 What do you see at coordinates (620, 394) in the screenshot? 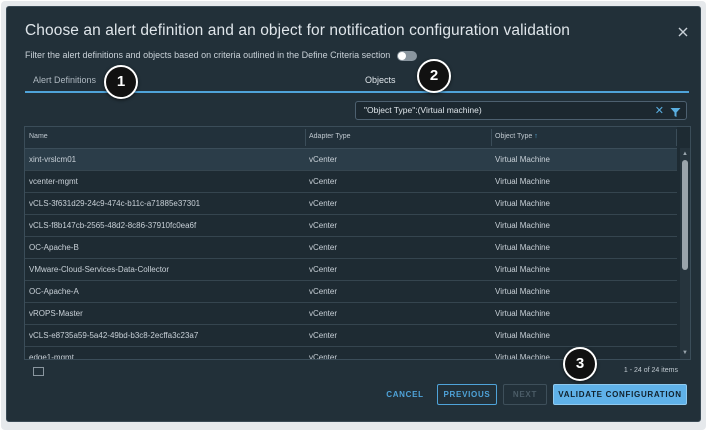
I see `validate-configuration-button: VALIDATE CONFIGURATION` at bounding box center [620, 394].